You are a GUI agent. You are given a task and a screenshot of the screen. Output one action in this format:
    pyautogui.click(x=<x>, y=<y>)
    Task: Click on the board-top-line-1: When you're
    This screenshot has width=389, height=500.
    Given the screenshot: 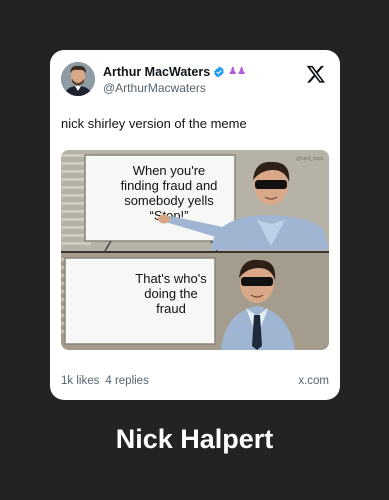 What is the action you would take?
    pyautogui.click(x=169, y=170)
    